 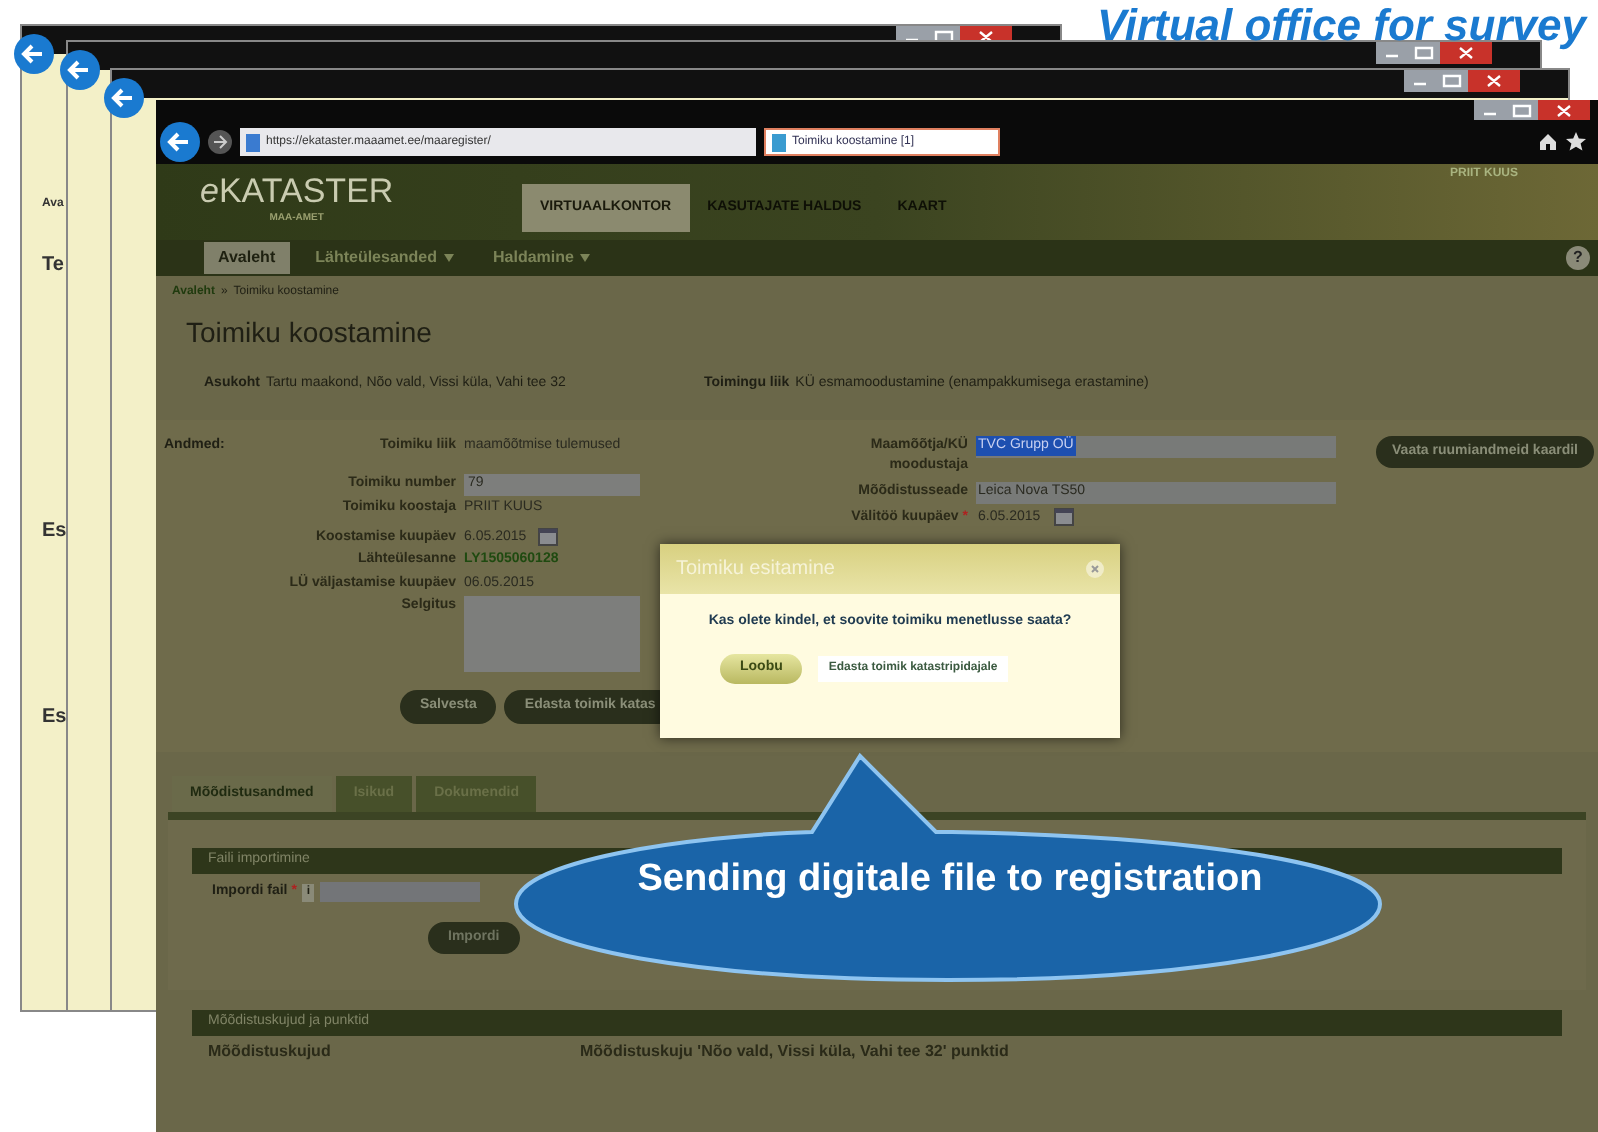 I want to click on callout-text: Sending digitale file to registration, so click(x=950, y=880).